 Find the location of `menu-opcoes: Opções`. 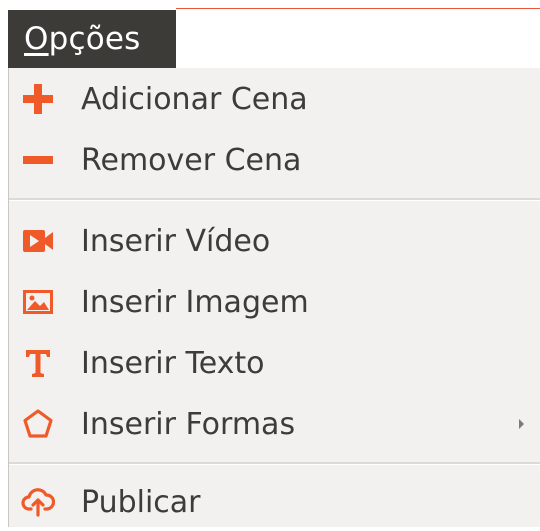

menu-opcoes: Opções is located at coordinates (92, 39).